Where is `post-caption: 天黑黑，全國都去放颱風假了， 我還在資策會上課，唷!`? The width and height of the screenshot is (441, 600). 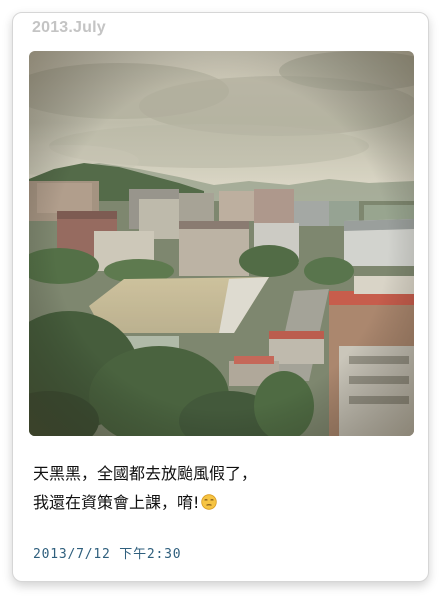
post-caption: 天黑黑，全國都去放颱風假了， 我還在資策會上課，唷! is located at coordinates (223, 488).